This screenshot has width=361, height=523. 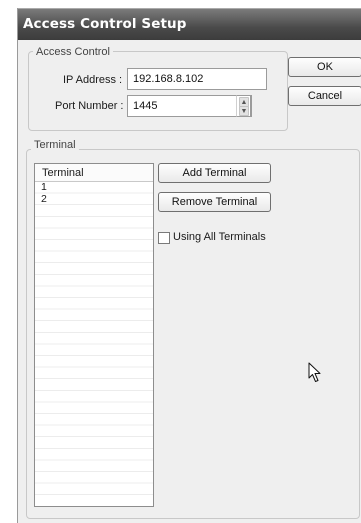 I want to click on window-title: Access Control Setup, so click(x=105, y=24).